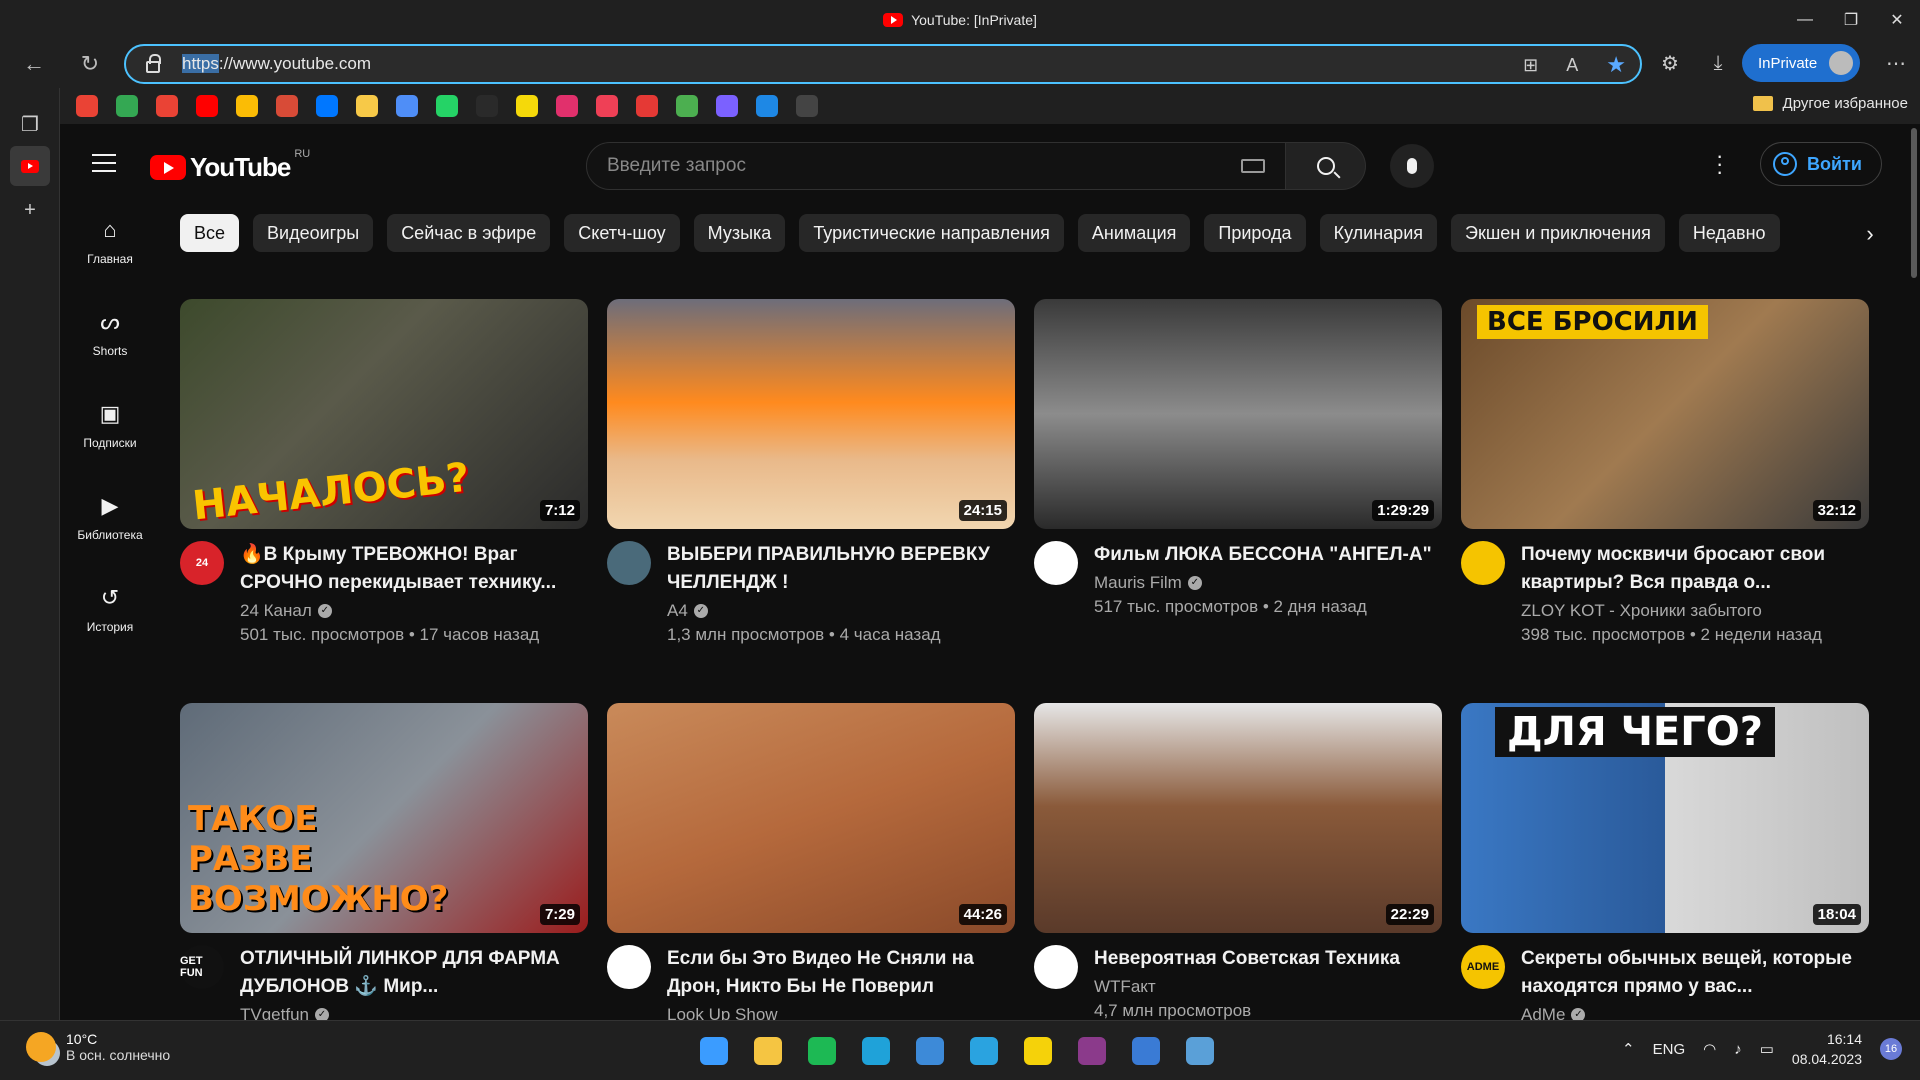 The height and width of the screenshot is (1080, 1920). I want to click on chip: Недавно, so click(1729, 233).